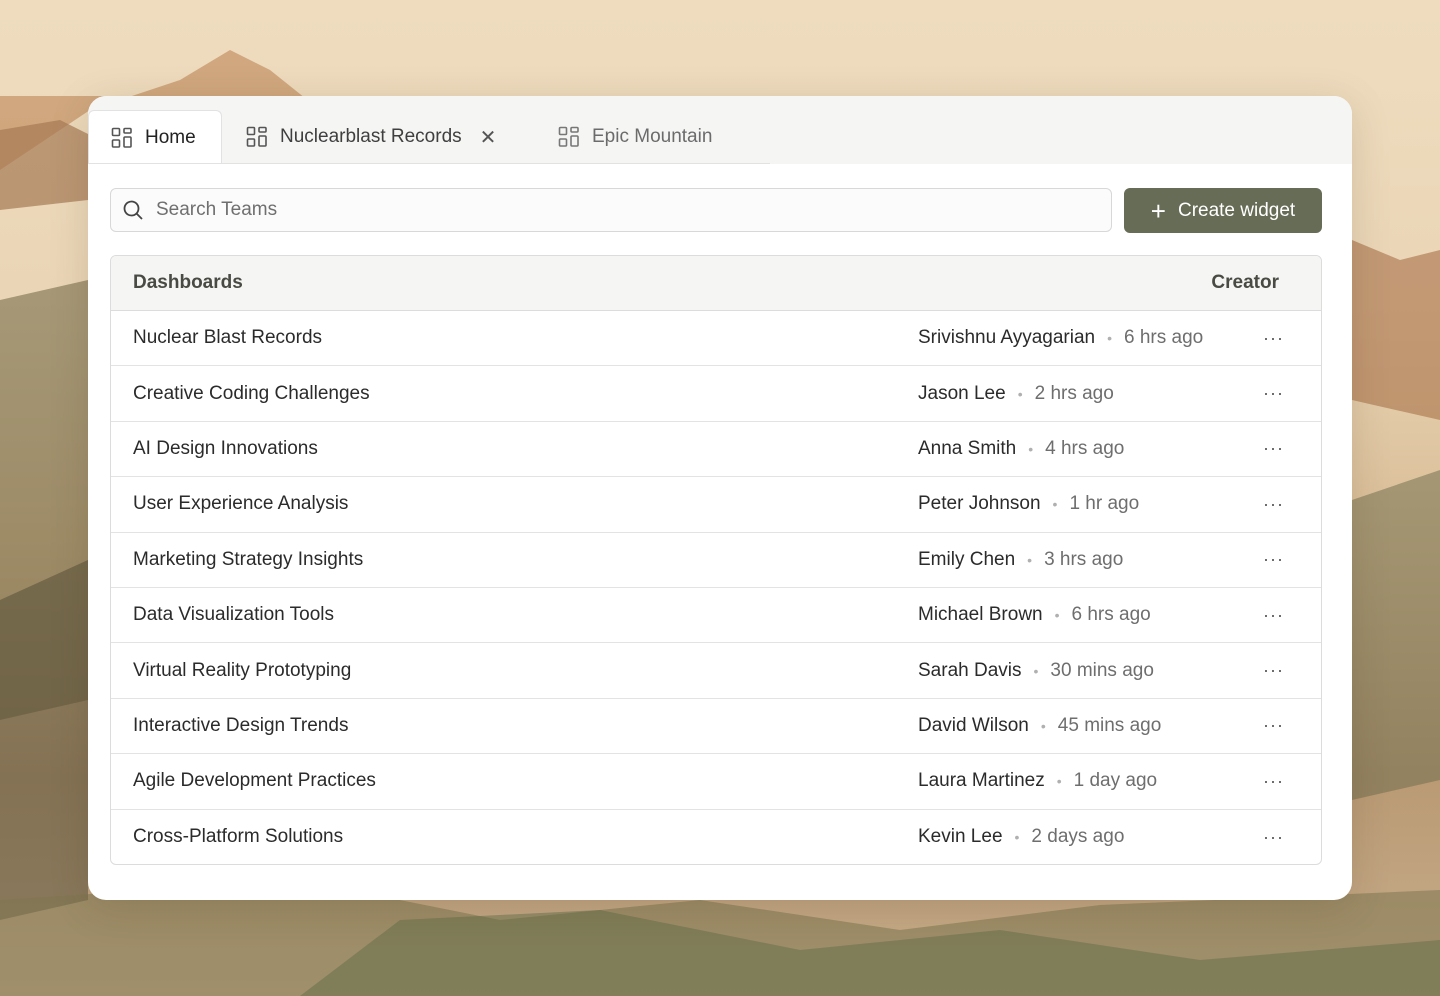 The image size is (1440, 996). What do you see at coordinates (1021, 449) in the screenshot?
I see `creator-meta: Anna Smith • 4 hrs ago` at bounding box center [1021, 449].